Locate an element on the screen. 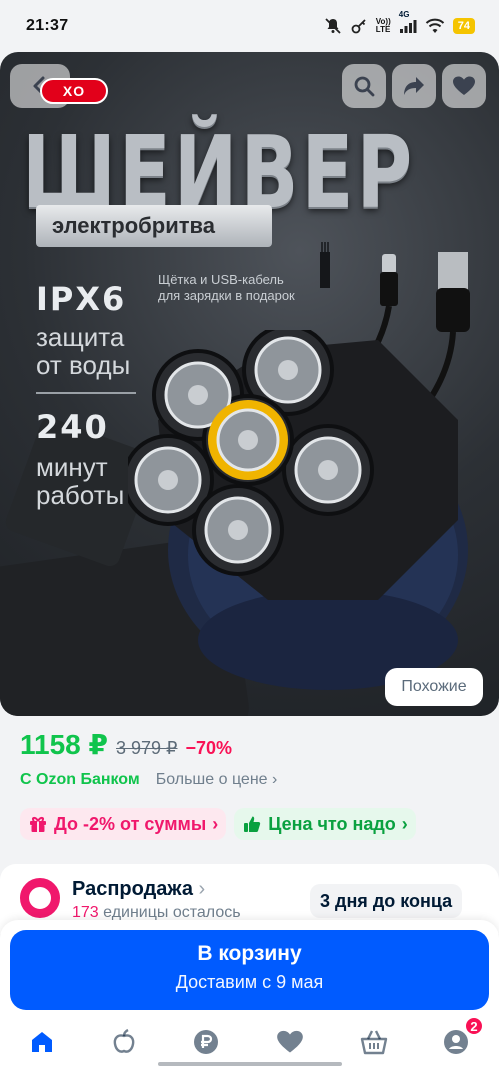  sale-timer: 3 дня до конца is located at coordinates (386, 901).